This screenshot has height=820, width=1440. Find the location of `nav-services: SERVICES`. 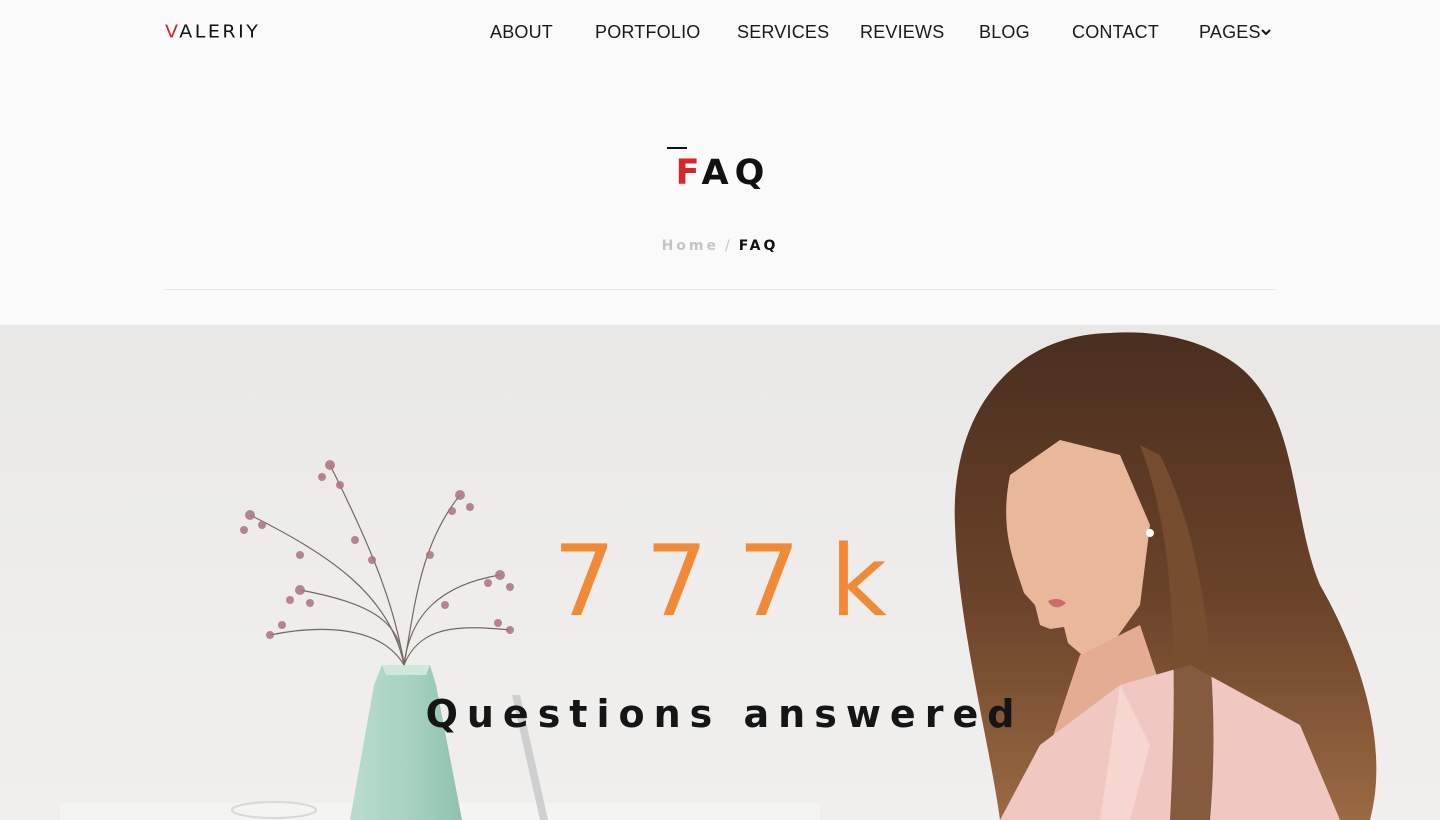

nav-services: SERVICES is located at coordinates (783, 32).